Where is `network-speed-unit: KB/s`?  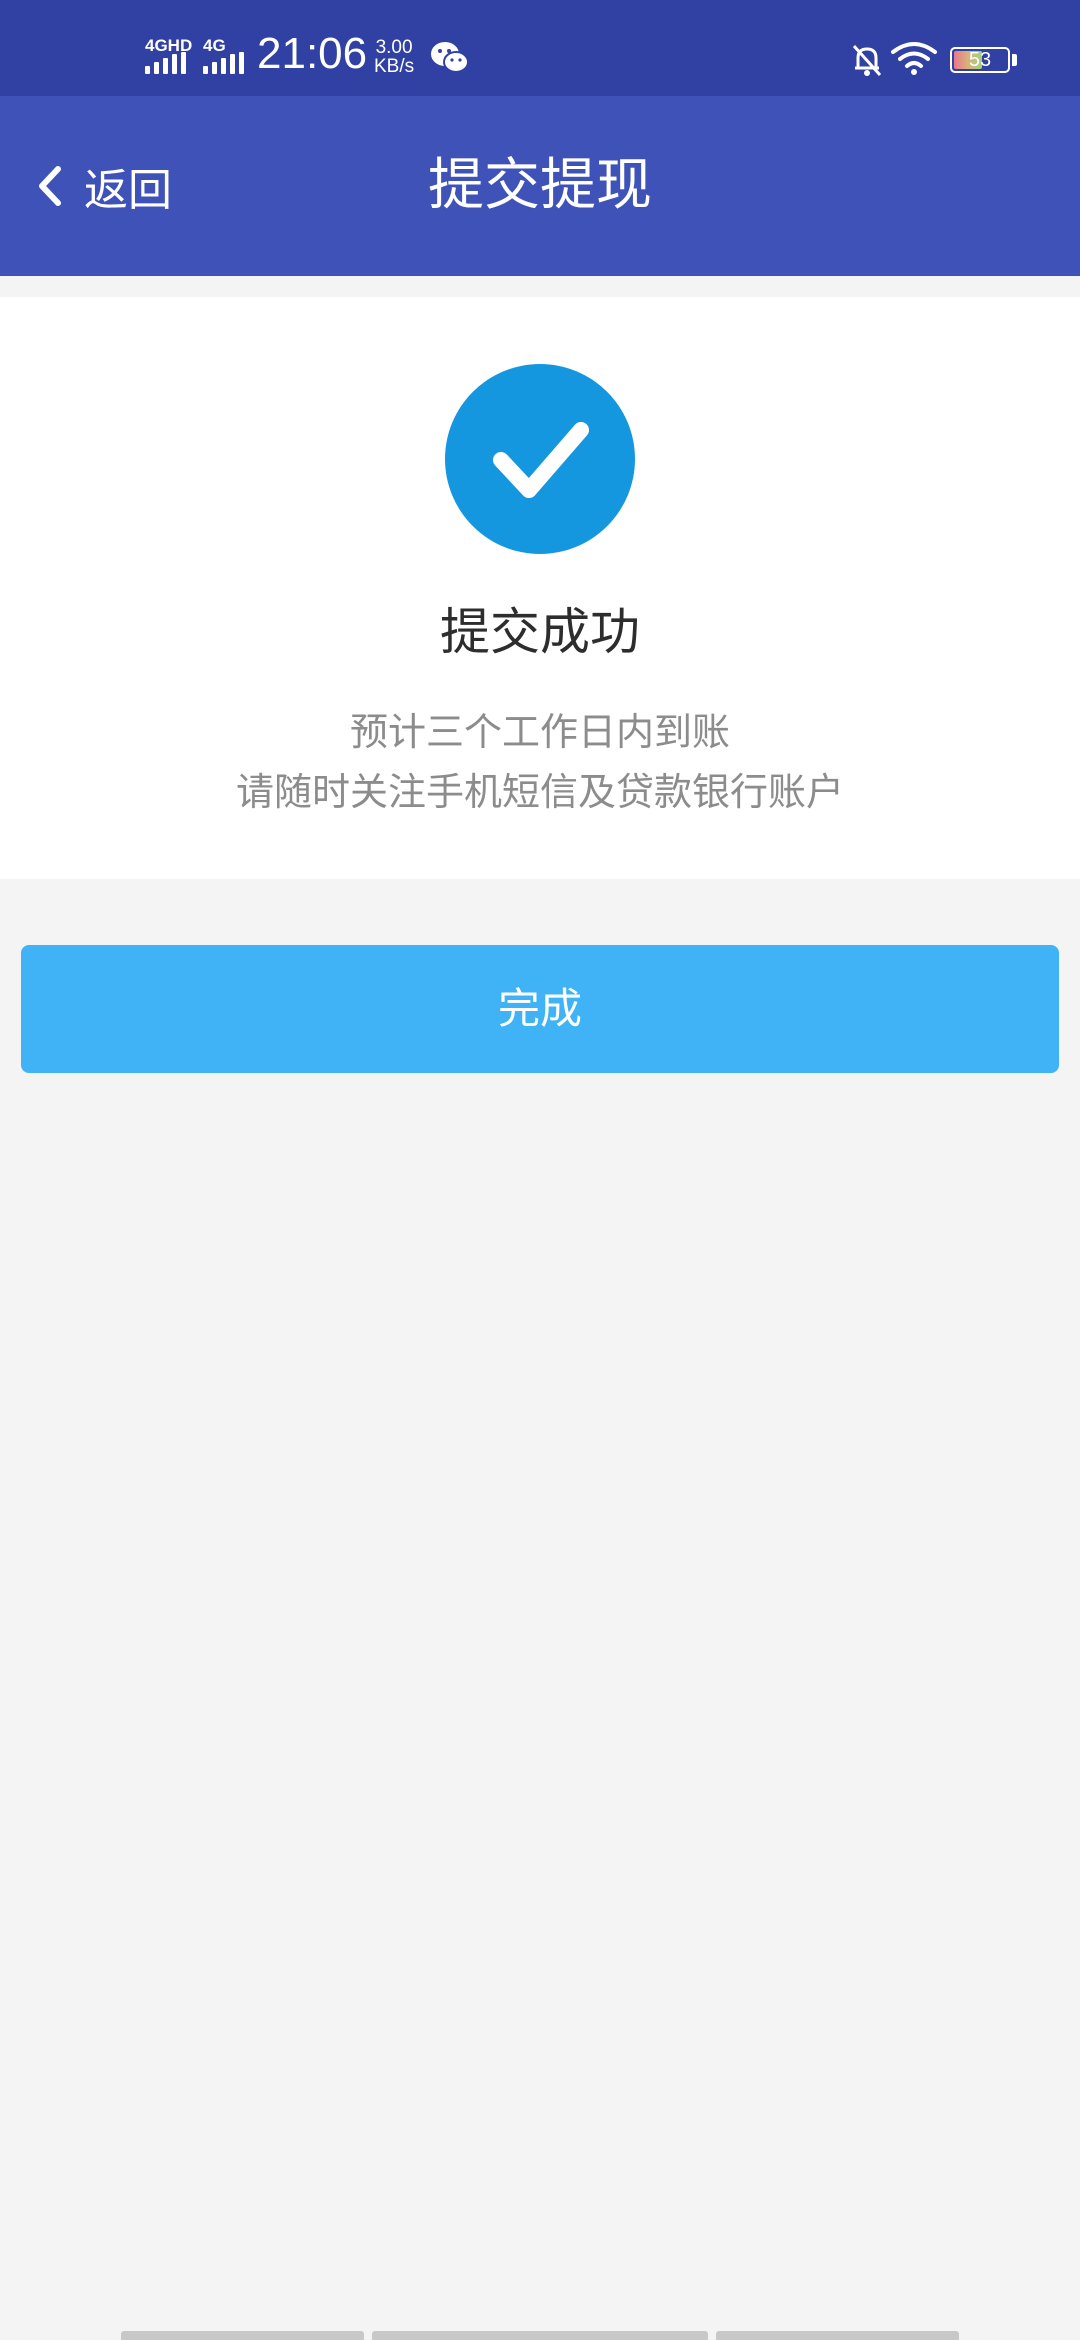 network-speed-unit: KB/s is located at coordinates (394, 66).